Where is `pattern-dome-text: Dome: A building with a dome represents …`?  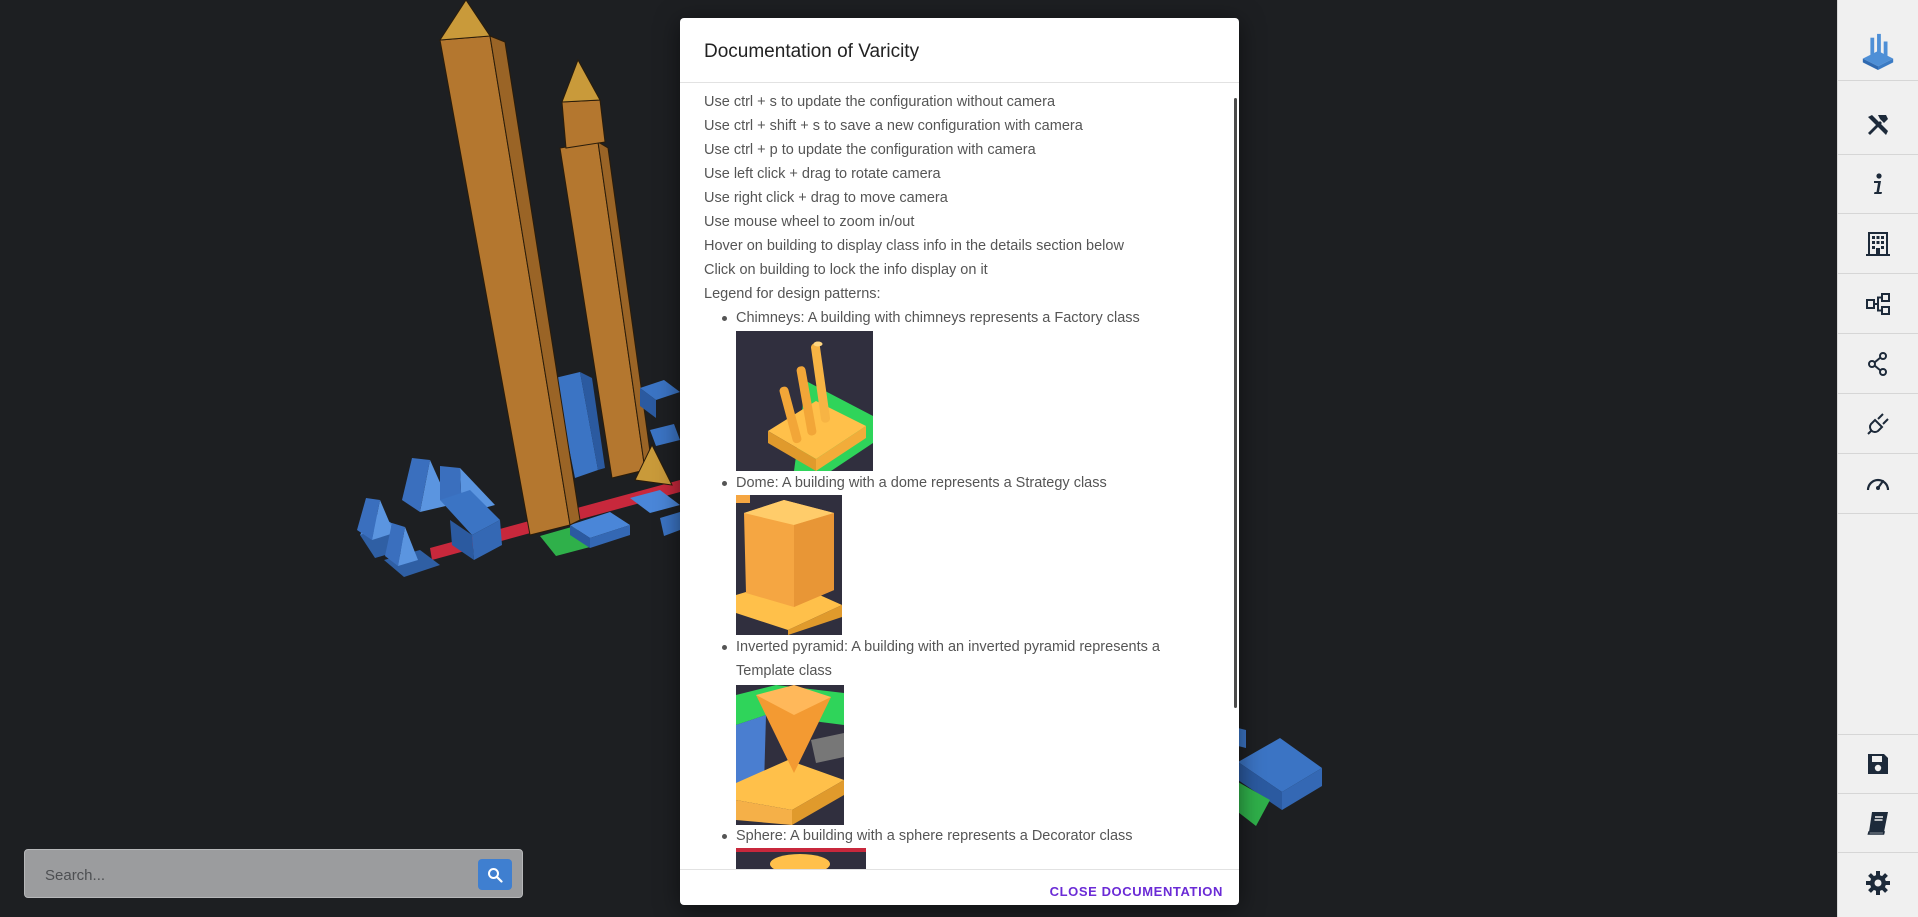
pattern-dome-text: Dome: A building with a dome represents … is located at coordinates (921, 483).